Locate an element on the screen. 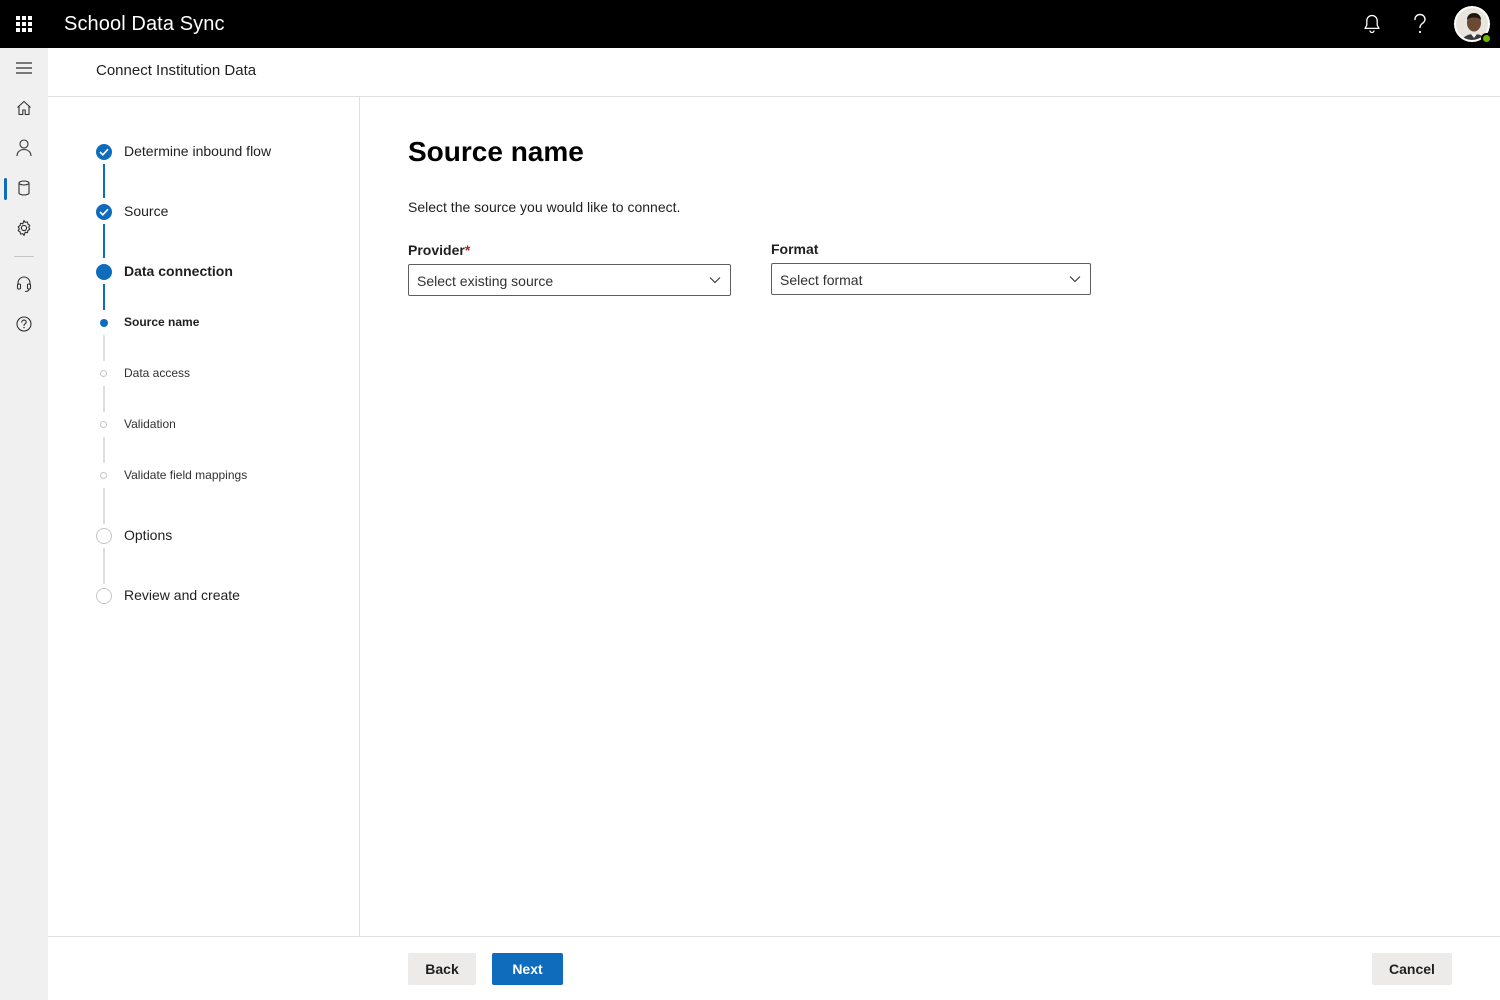 The height and width of the screenshot is (1000, 1500). section-title: Source name is located at coordinates (496, 151).